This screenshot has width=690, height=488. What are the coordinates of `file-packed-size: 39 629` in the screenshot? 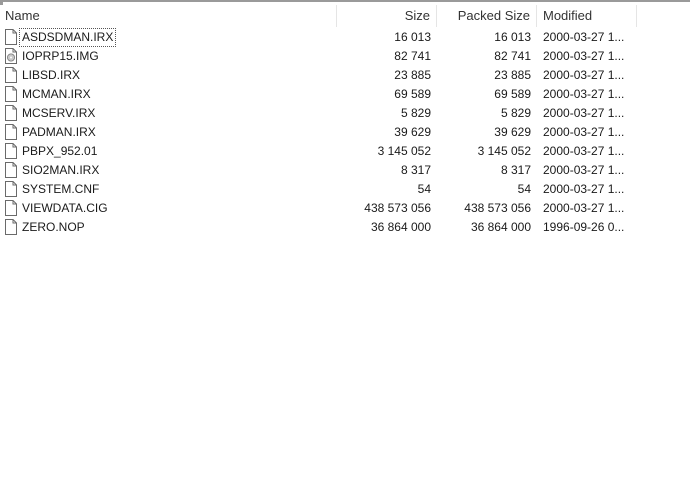 It's located at (512, 132).